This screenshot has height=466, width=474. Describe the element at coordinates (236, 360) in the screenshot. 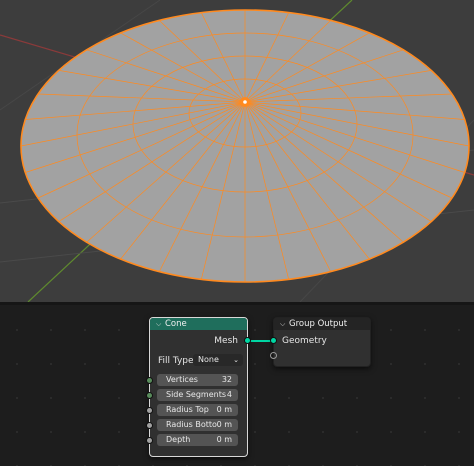

I see `chevron-down-icon: ⌄` at that location.